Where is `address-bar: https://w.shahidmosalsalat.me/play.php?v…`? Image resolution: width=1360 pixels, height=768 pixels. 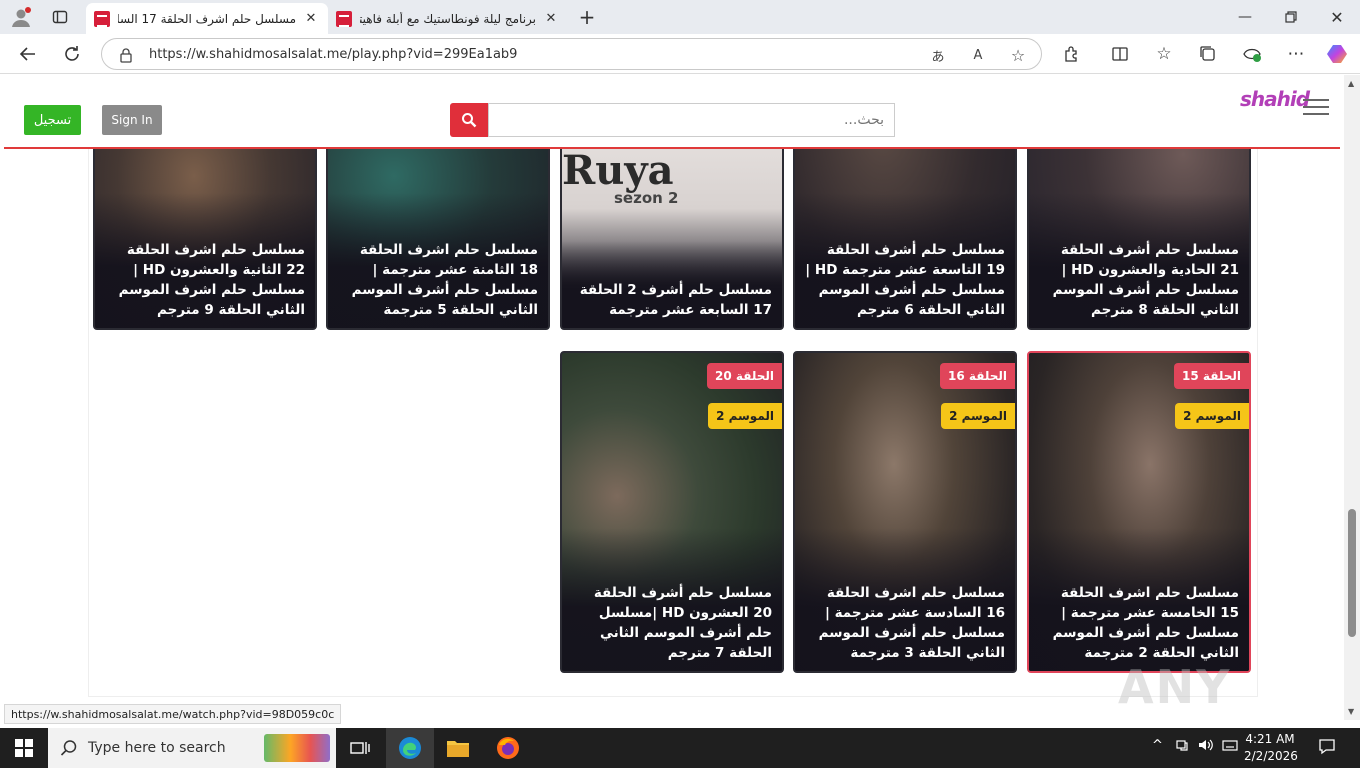
address-bar: https://w.shahidmosalsalat.me/play.php?v… is located at coordinates (571, 54).